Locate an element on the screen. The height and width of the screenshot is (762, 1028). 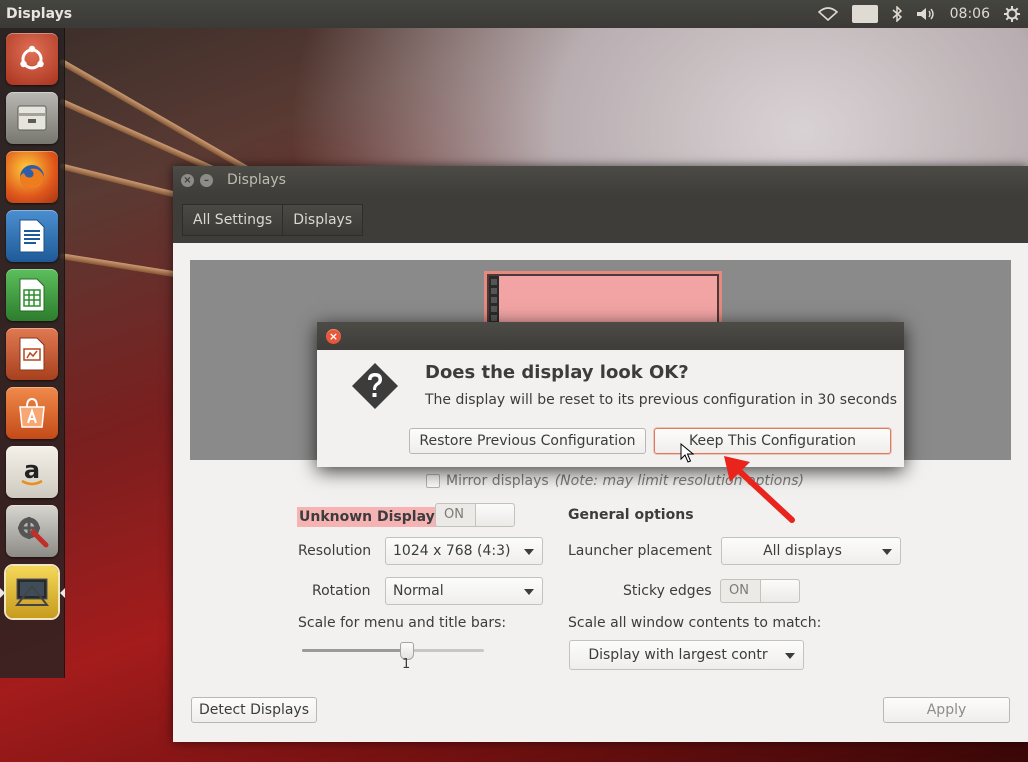
resolution-dropdown: 1024 x 768 (4:3) is located at coordinates (464, 551).